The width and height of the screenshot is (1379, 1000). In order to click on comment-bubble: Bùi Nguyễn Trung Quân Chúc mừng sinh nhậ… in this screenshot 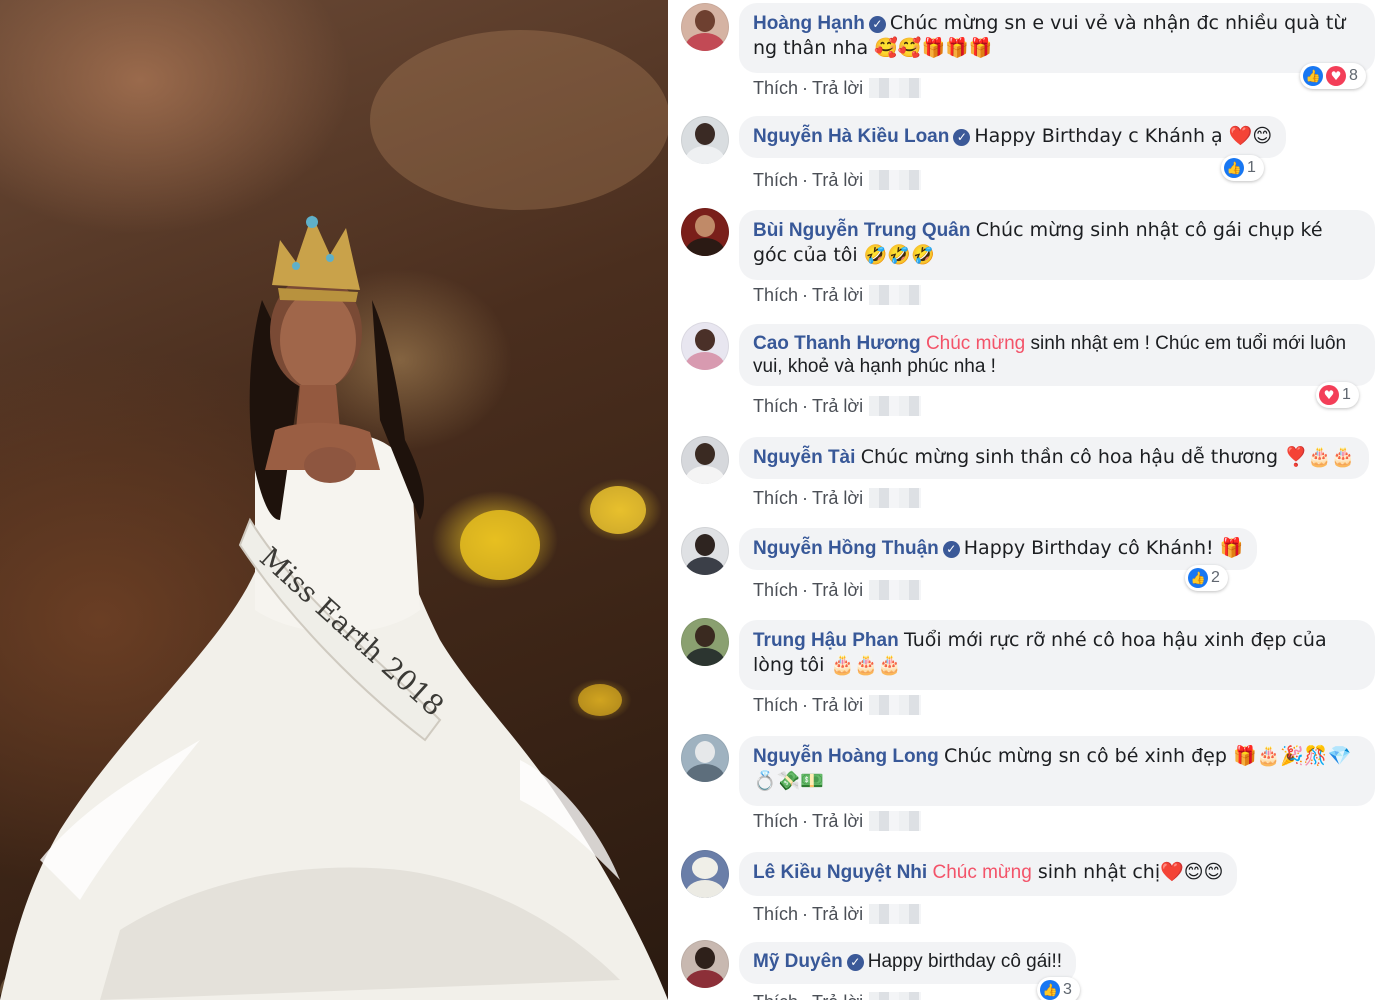, I will do `click(1057, 245)`.